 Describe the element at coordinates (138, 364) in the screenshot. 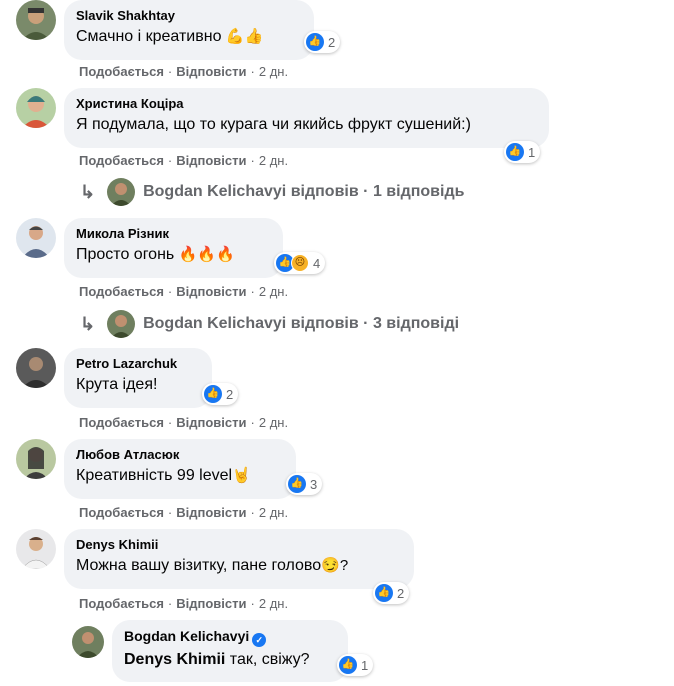

I see `comment-author: Petro Lazarchuk` at that location.